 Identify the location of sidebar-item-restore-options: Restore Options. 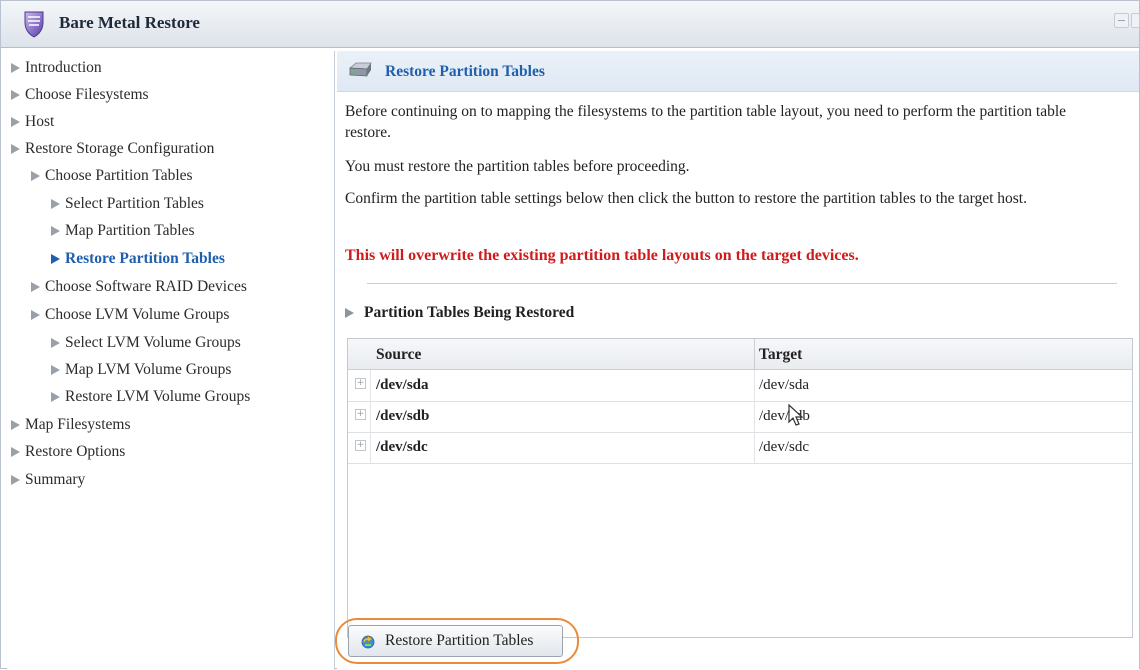
(68, 452).